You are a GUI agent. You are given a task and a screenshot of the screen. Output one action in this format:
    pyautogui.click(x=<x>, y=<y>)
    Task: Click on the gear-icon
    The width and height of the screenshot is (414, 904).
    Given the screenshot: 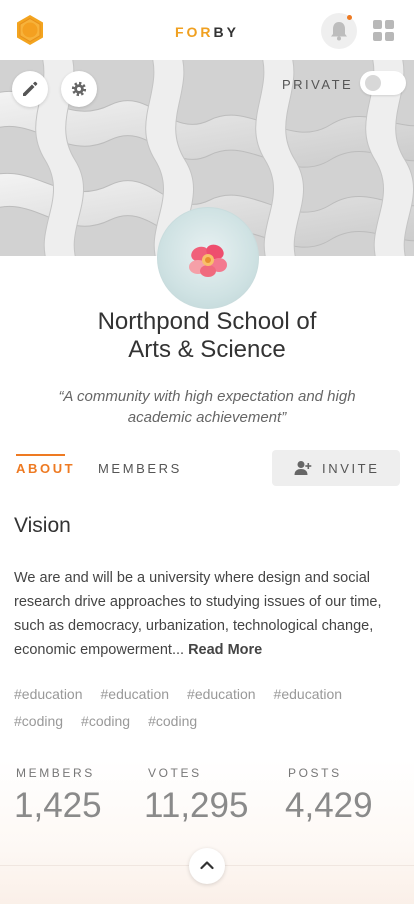 What is the action you would take?
    pyautogui.click(x=79, y=89)
    